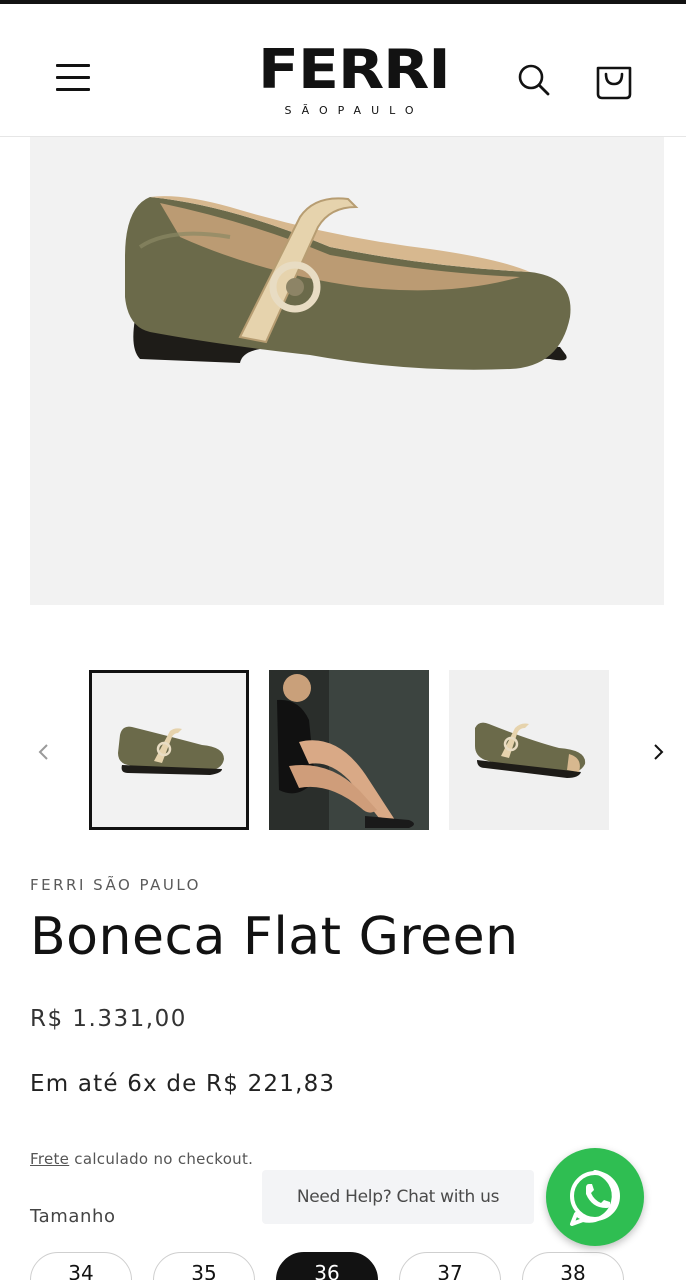 The width and height of the screenshot is (686, 1280). Describe the element at coordinates (348, 283) in the screenshot. I see `shoe-image` at that location.